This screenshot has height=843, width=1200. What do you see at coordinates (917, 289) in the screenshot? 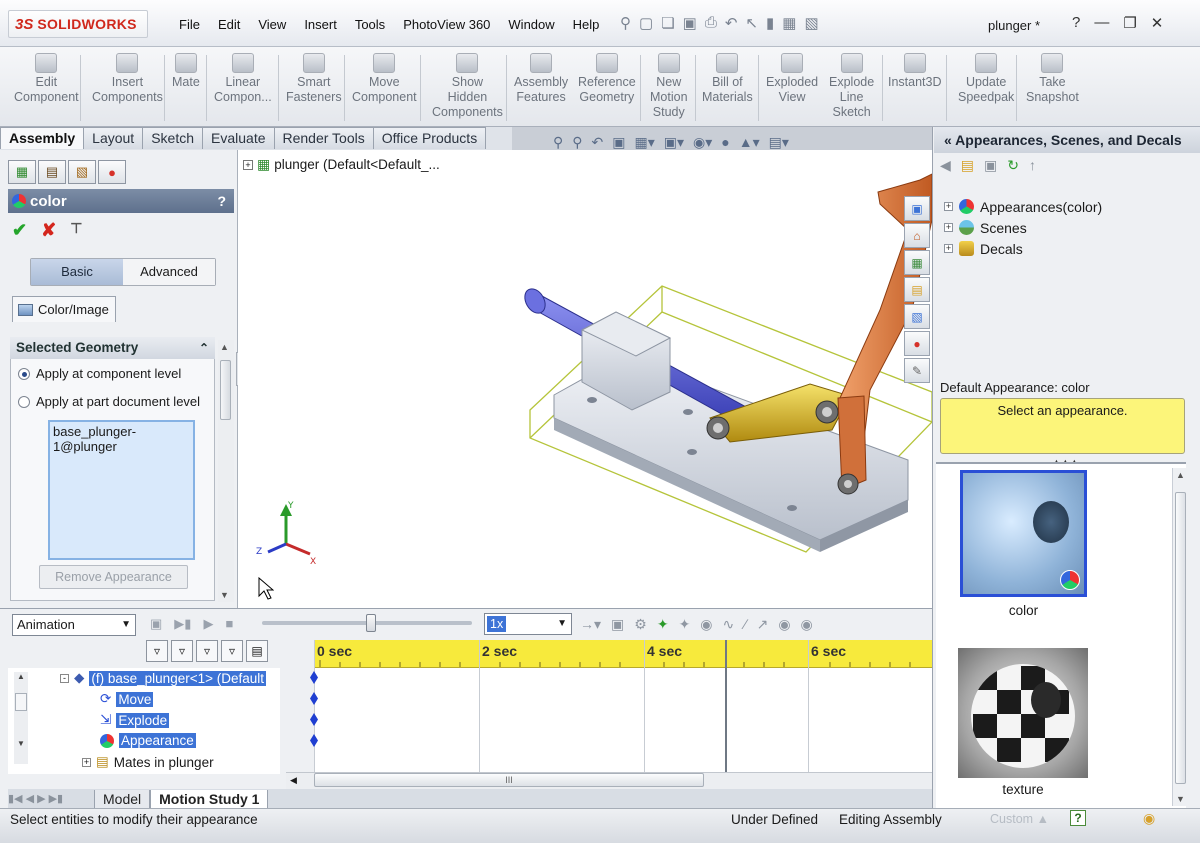
I see `file-explorer-icon: ▤` at bounding box center [917, 289].